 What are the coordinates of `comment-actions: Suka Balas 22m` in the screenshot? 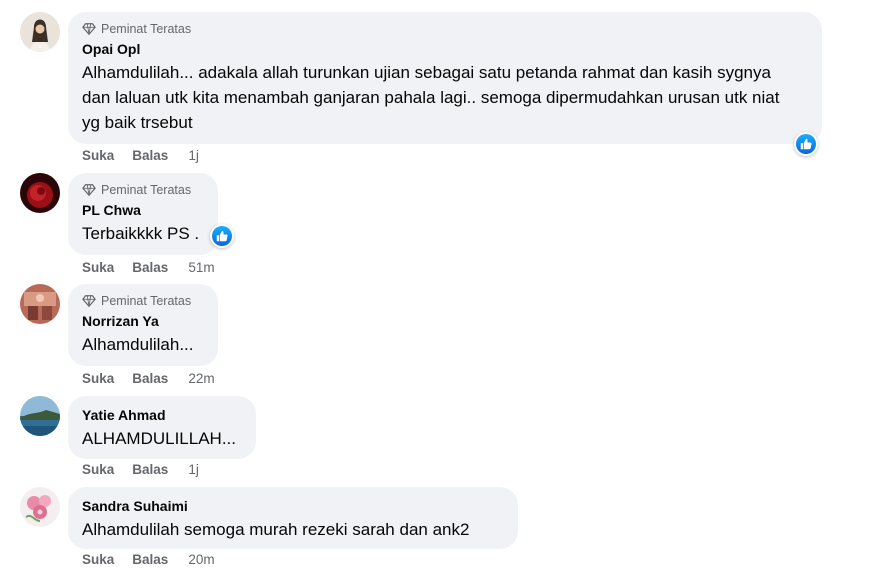 It's located at (157, 378).